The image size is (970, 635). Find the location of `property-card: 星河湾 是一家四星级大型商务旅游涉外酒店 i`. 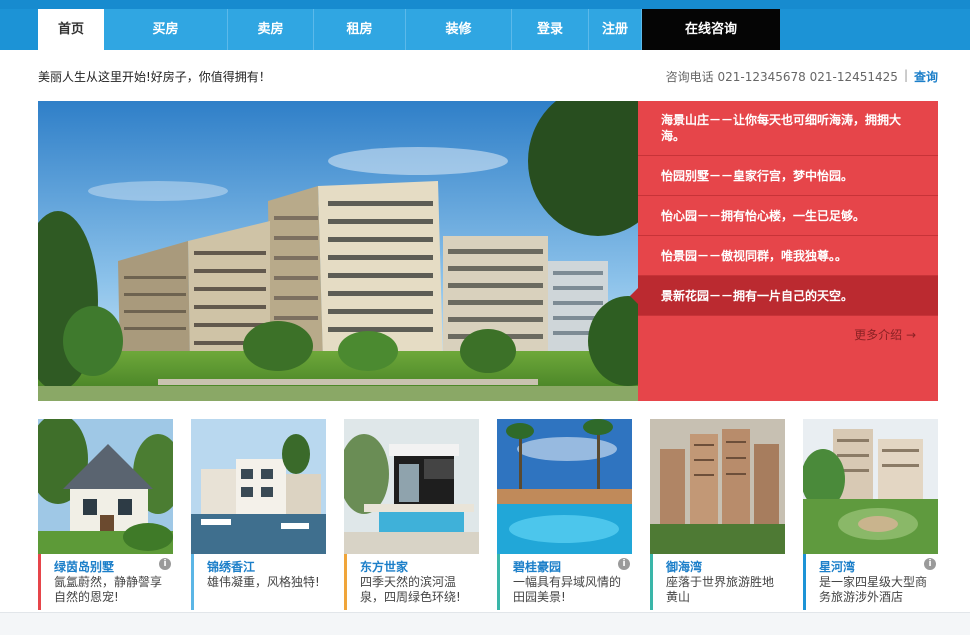

property-card: 星河湾 是一家四星级大型商务旅游涉外酒店 i is located at coordinates (870, 514).